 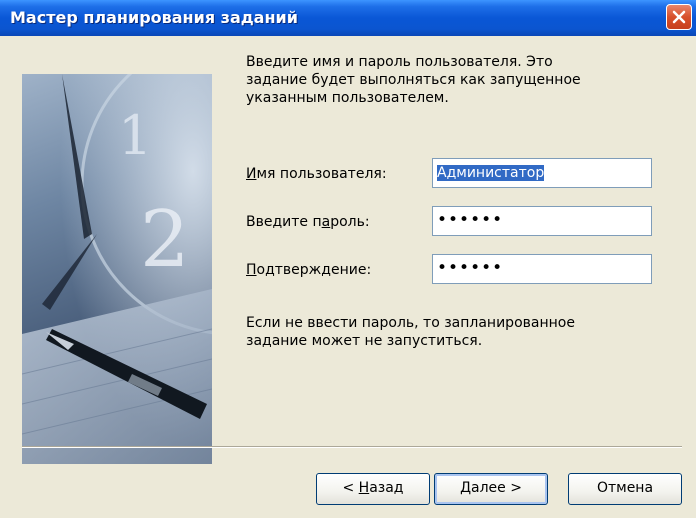 I want to click on password-mask: ••••••, so click(x=470, y=220).